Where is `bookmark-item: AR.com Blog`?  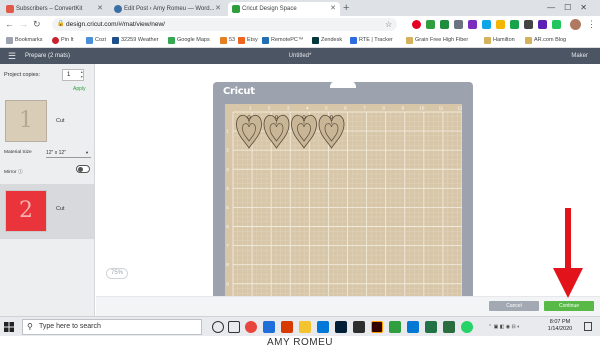
bookmark-item: AR.com Blog is located at coordinates (545, 40).